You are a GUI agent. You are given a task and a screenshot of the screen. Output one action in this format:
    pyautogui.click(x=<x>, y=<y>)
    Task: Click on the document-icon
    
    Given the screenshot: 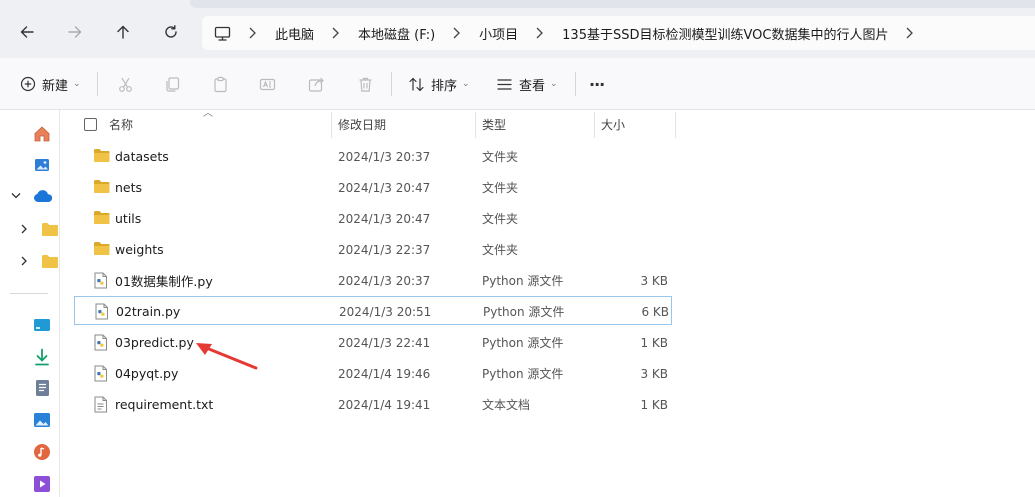 What is the action you would take?
    pyautogui.click(x=42, y=388)
    